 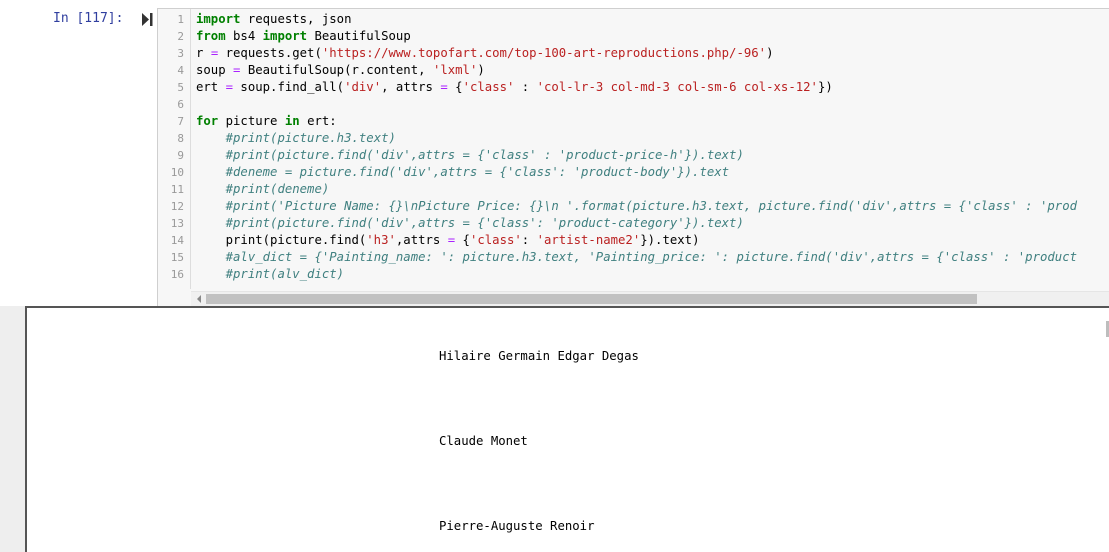 What do you see at coordinates (539, 356) in the screenshot?
I see `output-line: Hilaire Germain Edgar Degas` at bounding box center [539, 356].